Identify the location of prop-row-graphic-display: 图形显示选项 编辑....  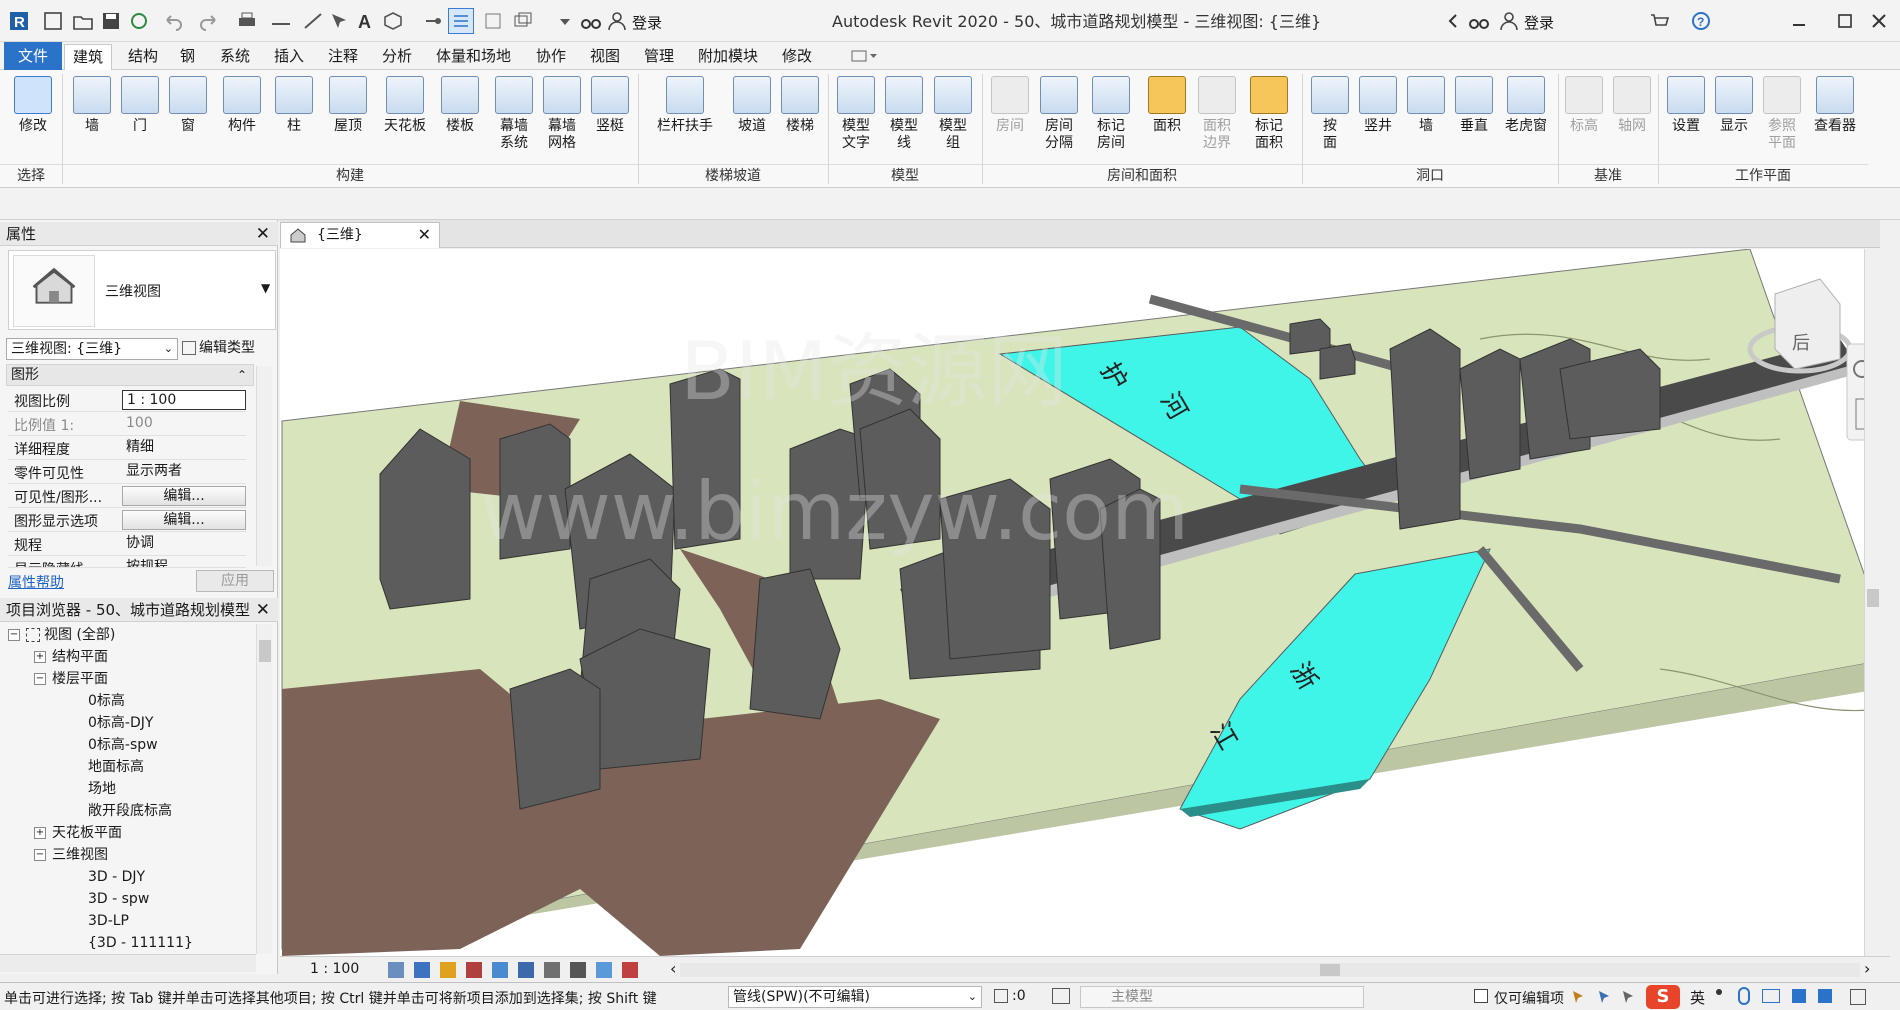
(127, 520).